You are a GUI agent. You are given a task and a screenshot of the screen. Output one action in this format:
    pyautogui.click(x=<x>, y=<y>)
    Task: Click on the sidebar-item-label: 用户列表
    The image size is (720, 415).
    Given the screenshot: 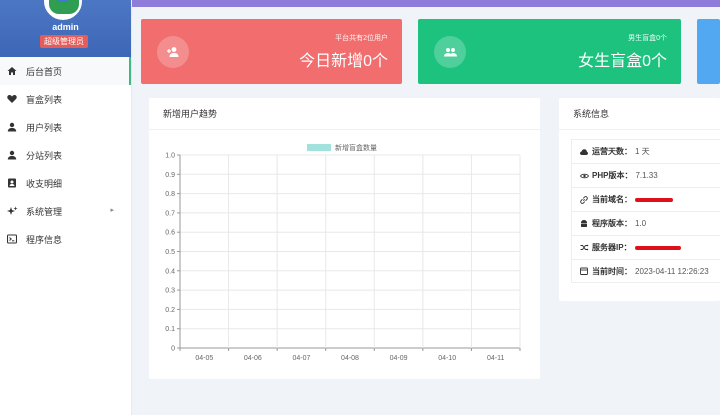 What is the action you would take?
    pyautogui.click(x=44, y=127)
    